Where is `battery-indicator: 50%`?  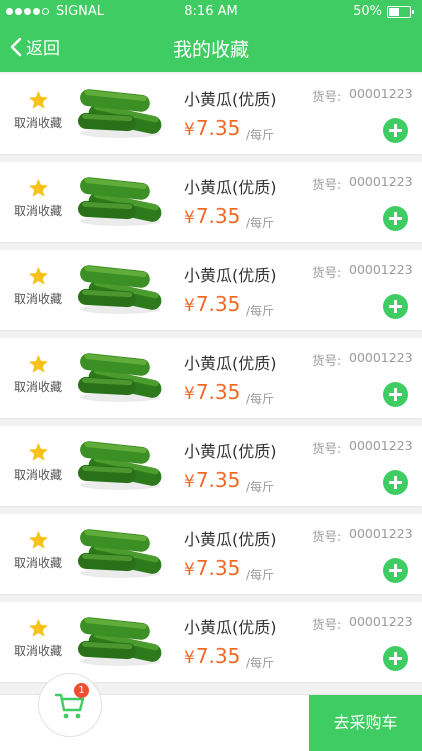
battery-indicator: 50% is located at coordinates (383, 11).